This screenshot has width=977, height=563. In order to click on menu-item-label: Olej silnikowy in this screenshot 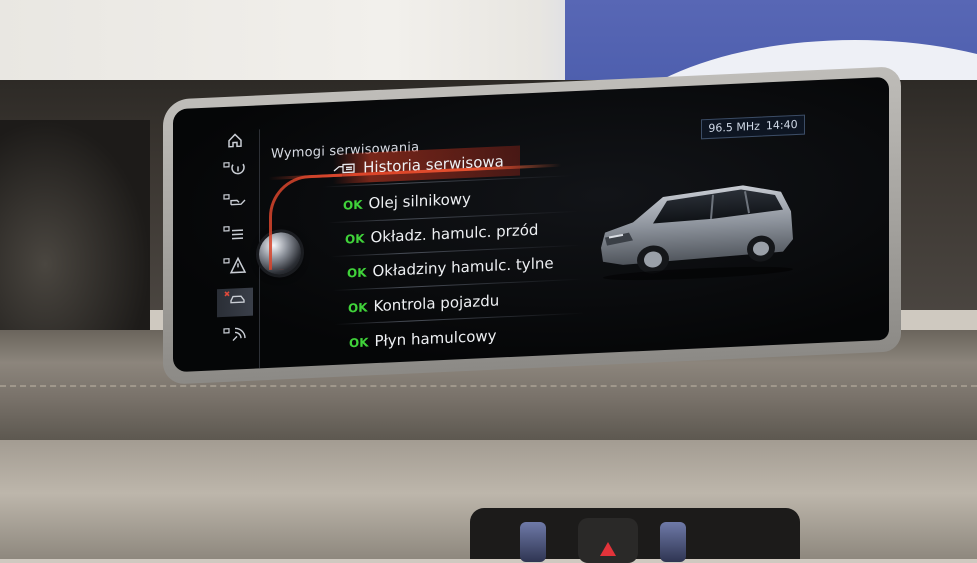, I will do `click(419, 201)`.